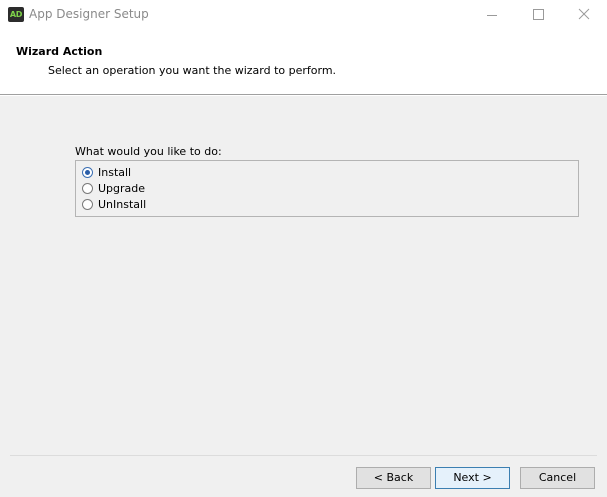 The image size is (607, 497). What do you see at coordinates (115, 172) in the screenshot?
I see `radio-label: Install` at bounding box center [115, 172].